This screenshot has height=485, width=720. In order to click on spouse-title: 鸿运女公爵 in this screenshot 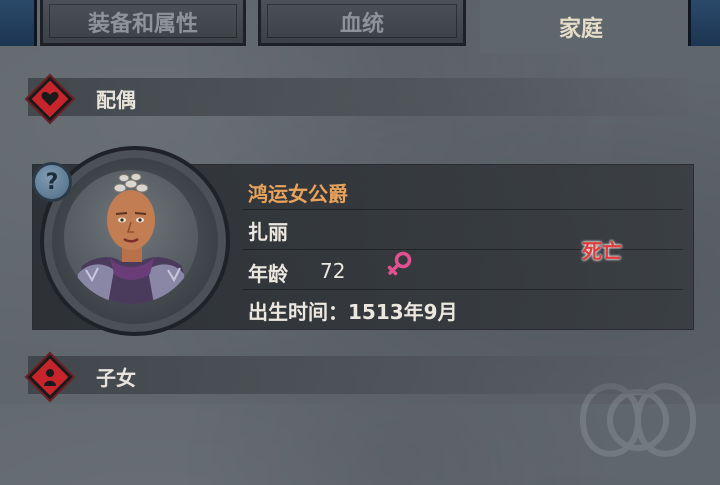, I will do `click(298, 194)`.